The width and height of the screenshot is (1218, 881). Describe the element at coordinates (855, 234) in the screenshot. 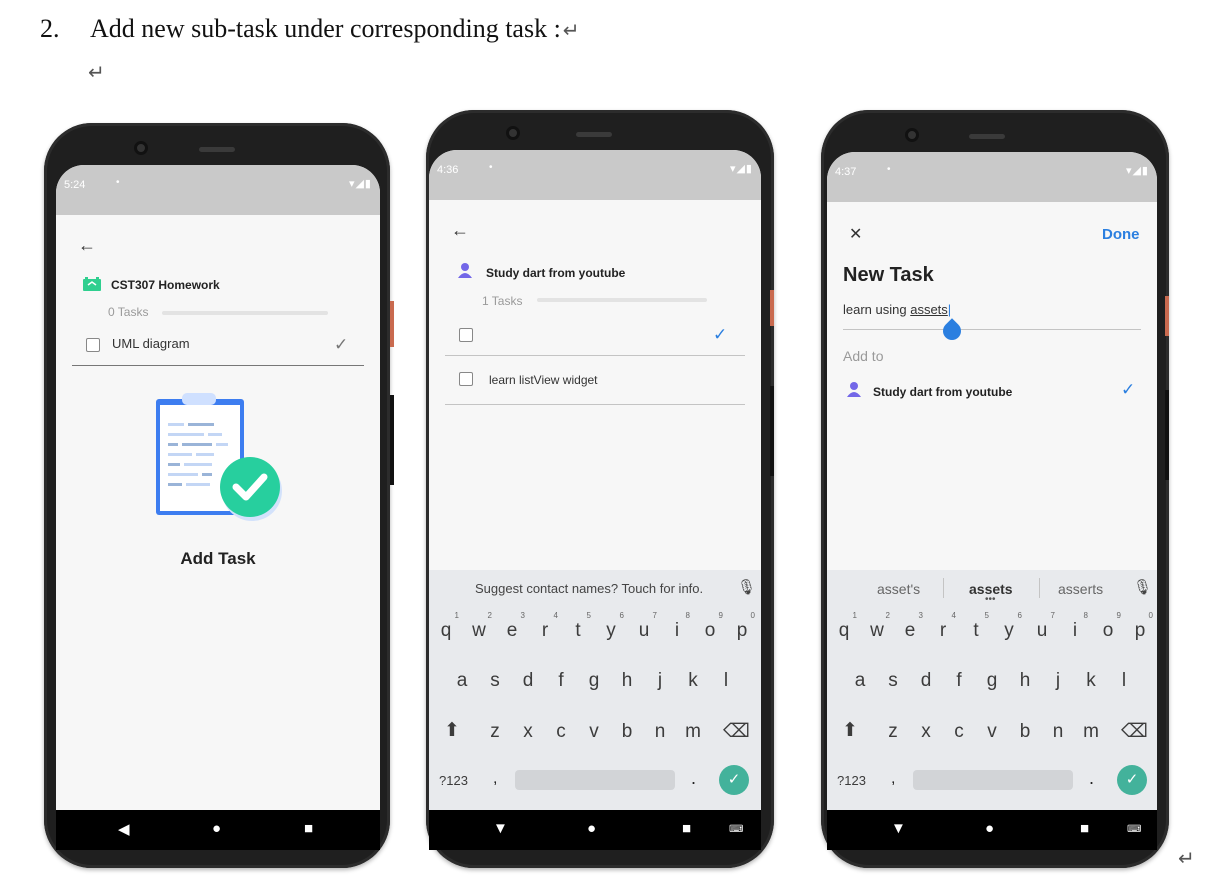

I see `close-icon: ✕` at that location.